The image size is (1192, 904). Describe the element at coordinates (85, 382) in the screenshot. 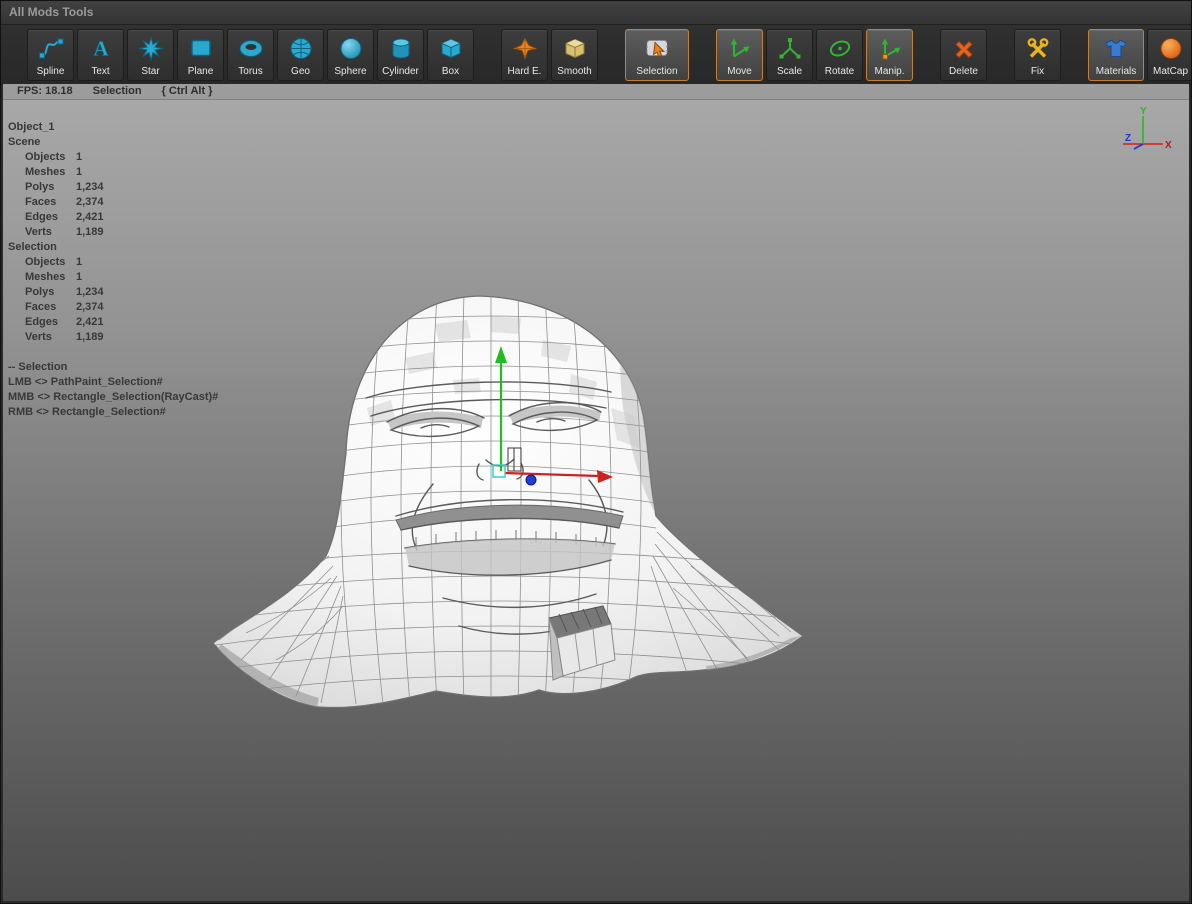

I see `binding-lmb: LMB <> PathPaint_Selection#` at that location.